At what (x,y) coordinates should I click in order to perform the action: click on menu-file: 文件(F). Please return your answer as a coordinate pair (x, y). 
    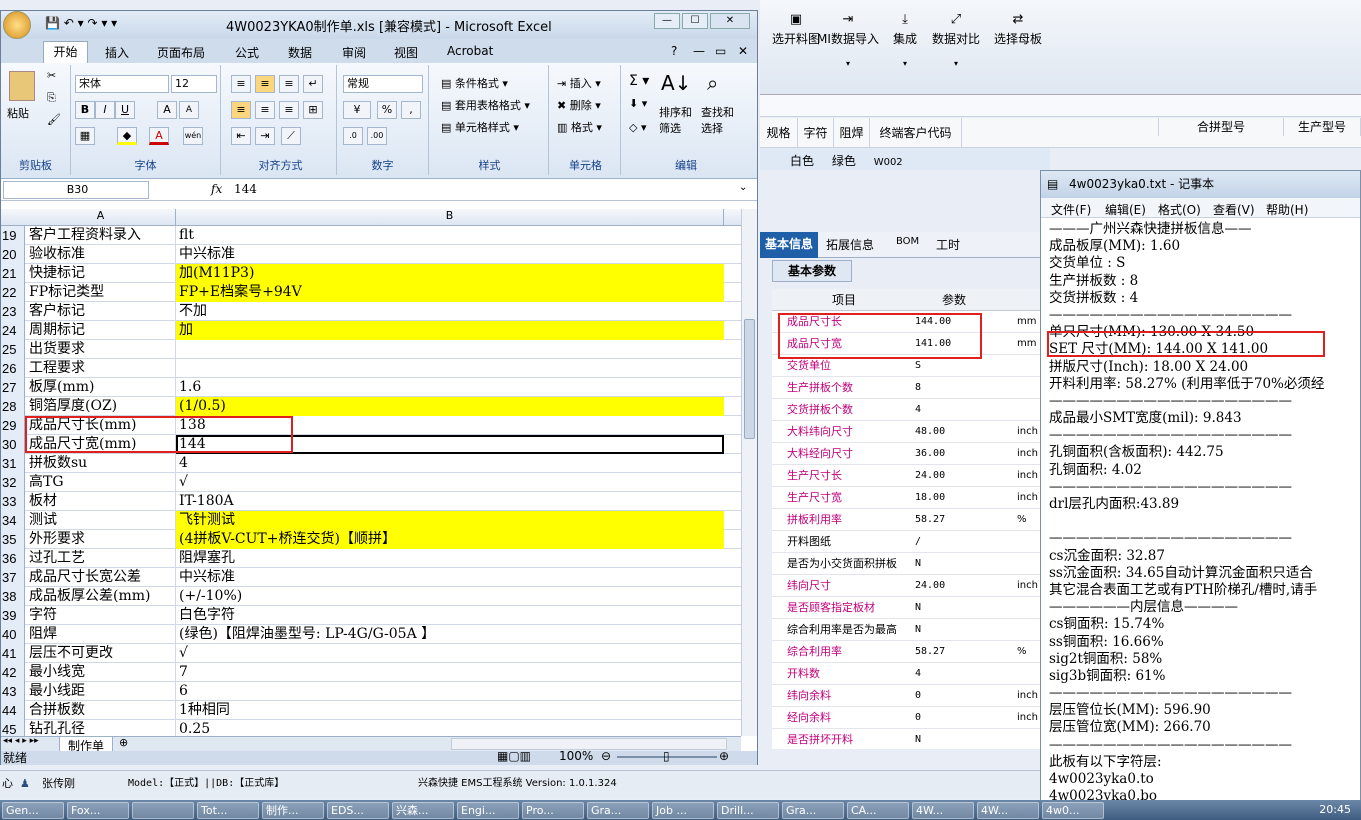
    Looking at the image, I should click on (1071, 209).